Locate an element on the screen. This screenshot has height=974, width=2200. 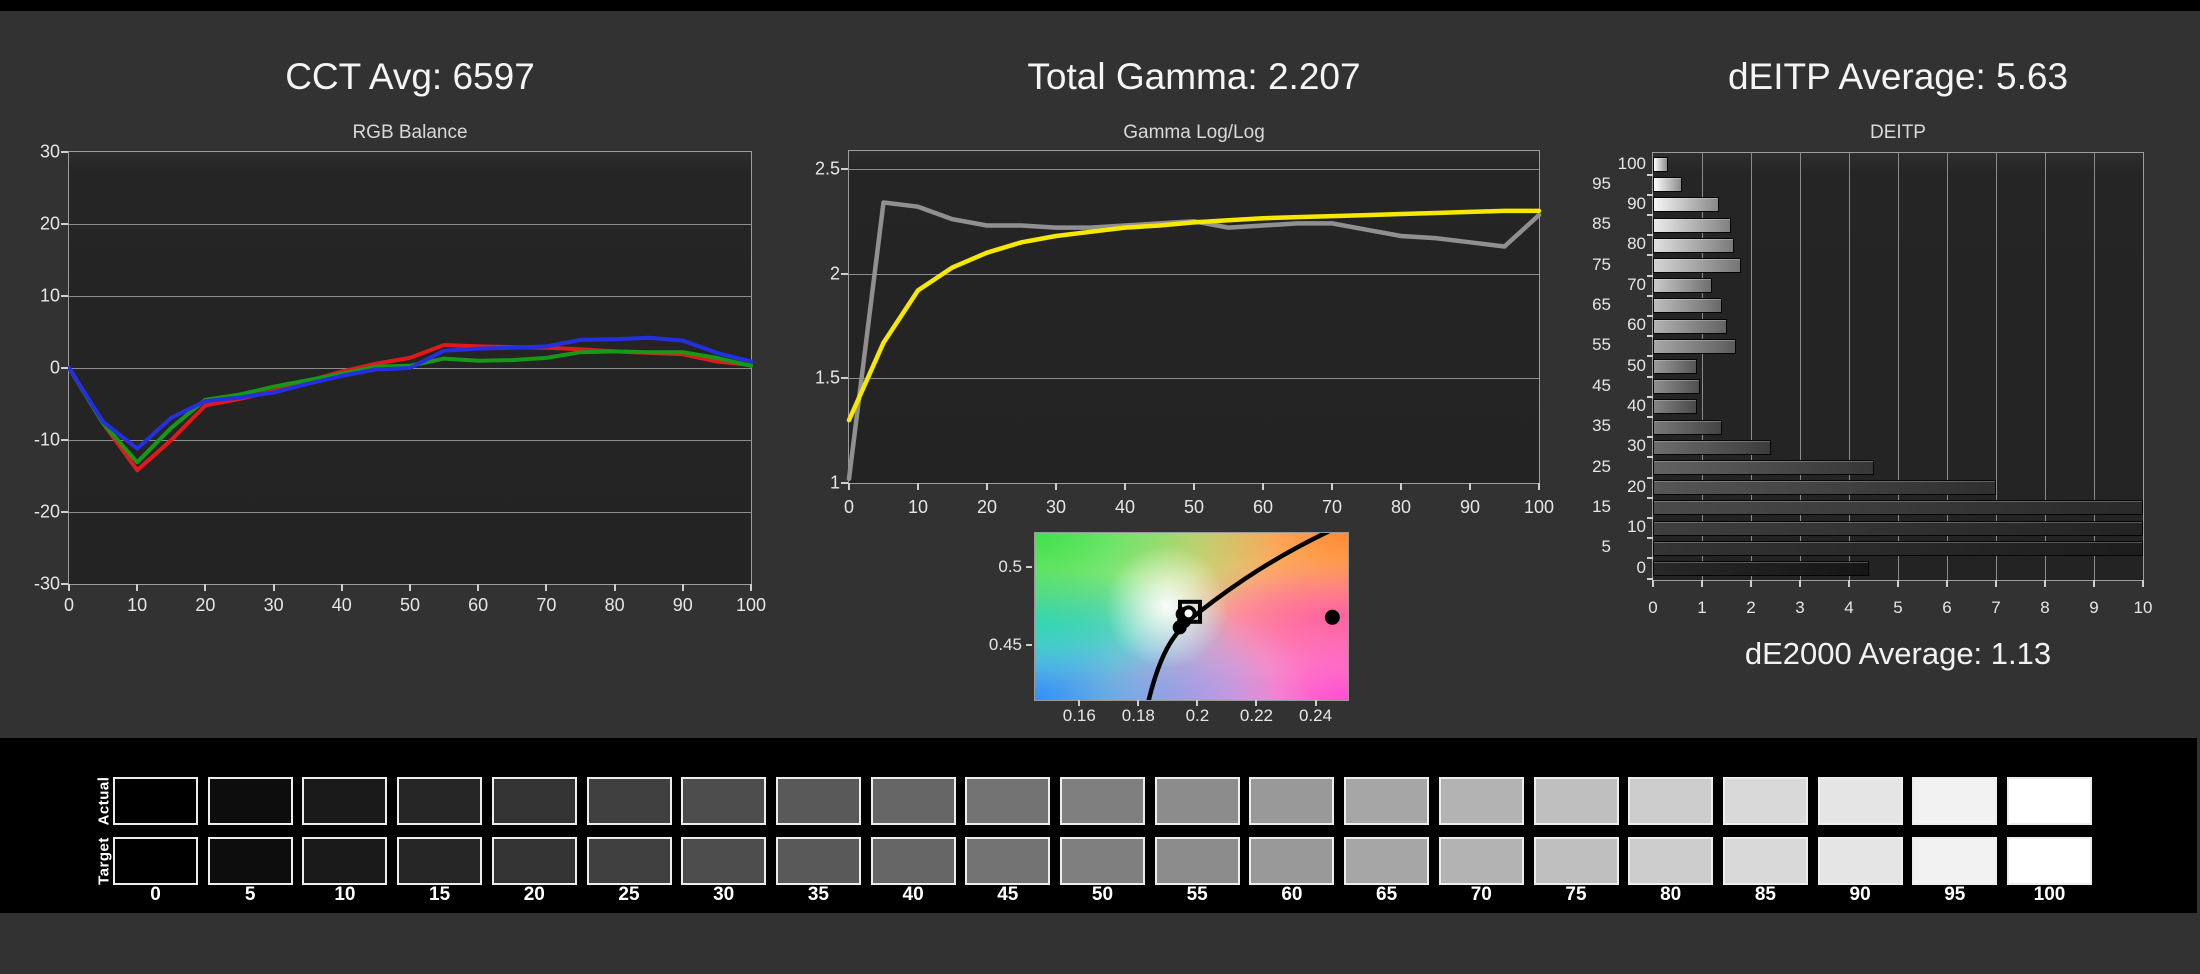
deitp-plot is located at coordinates (1898, 366).